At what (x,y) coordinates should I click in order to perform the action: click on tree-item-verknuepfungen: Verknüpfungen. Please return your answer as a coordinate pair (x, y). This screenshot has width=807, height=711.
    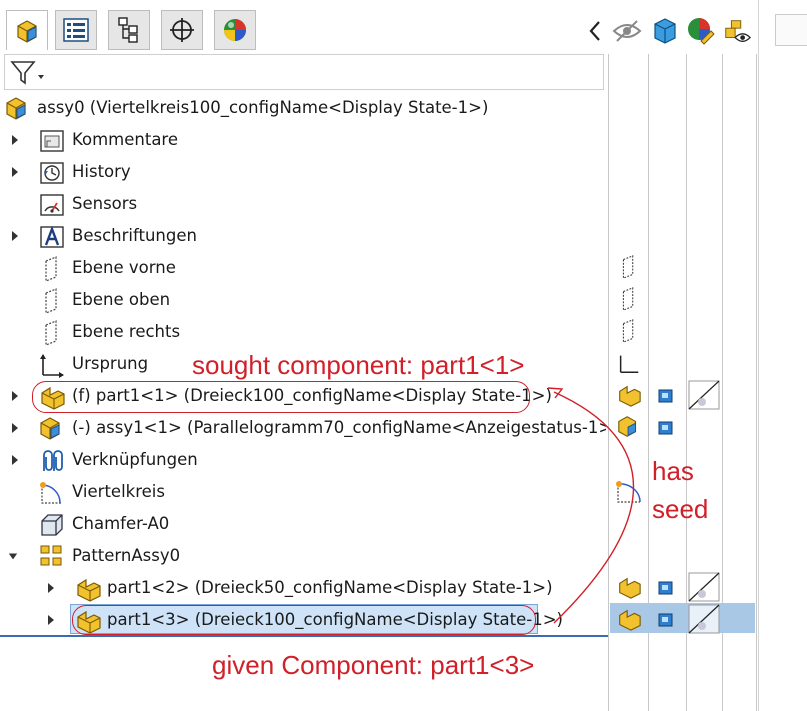
    Looking at the image, I should click on (304, 460).